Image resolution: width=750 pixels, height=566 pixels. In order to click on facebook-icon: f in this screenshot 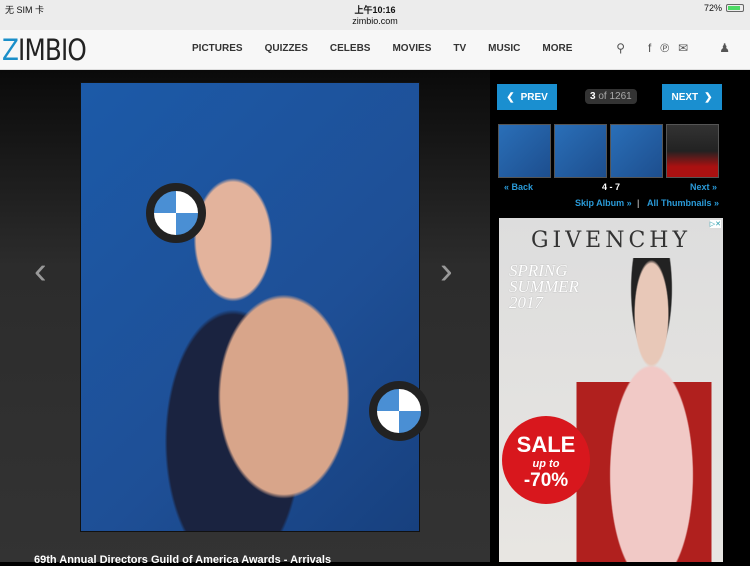, I will do `click(649, 48)`.